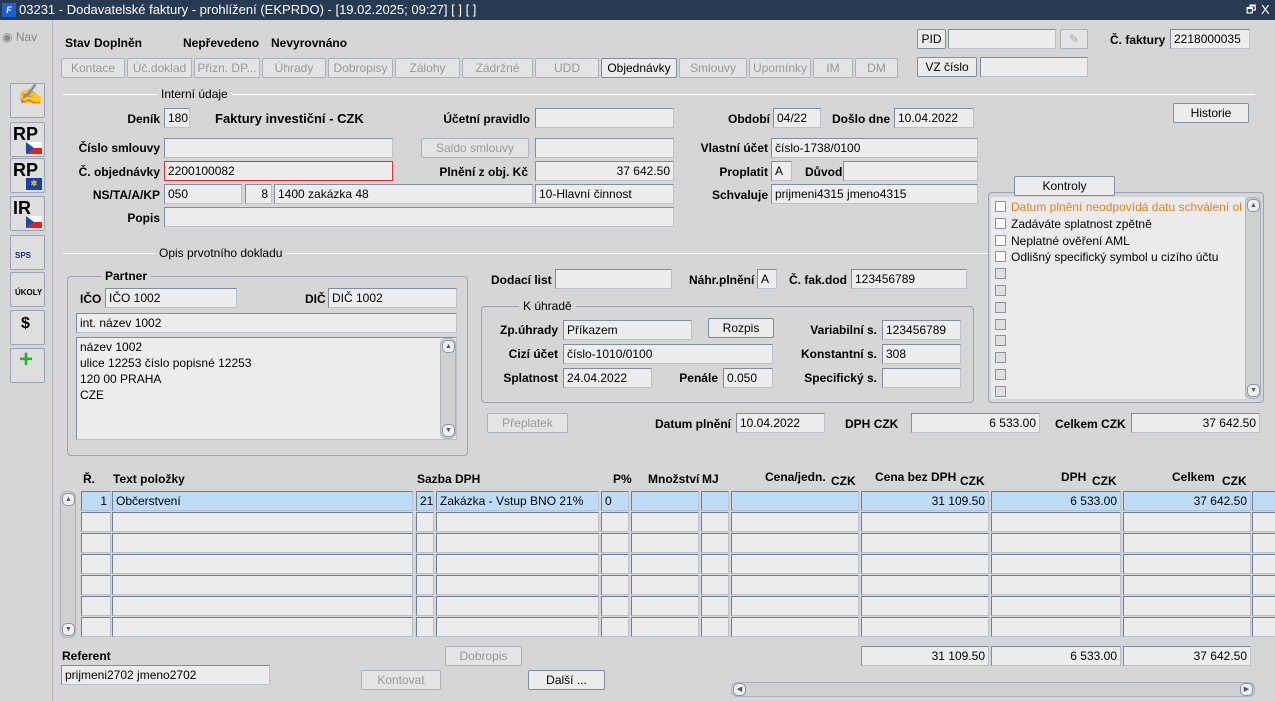 This screenshot has height=701, width=1275. I want to click on vlastni-ucet-field: číslo-1738/0100, so click(874, 148).